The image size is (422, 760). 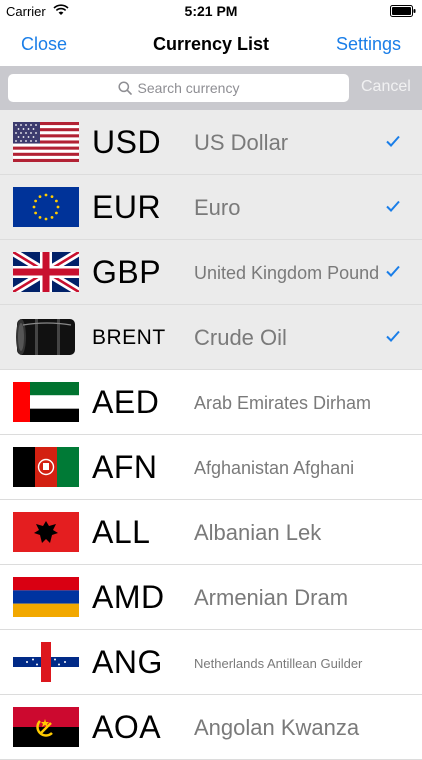 I want to click on list-item: AMD Armenian Dram, so click(x=211, y=597).